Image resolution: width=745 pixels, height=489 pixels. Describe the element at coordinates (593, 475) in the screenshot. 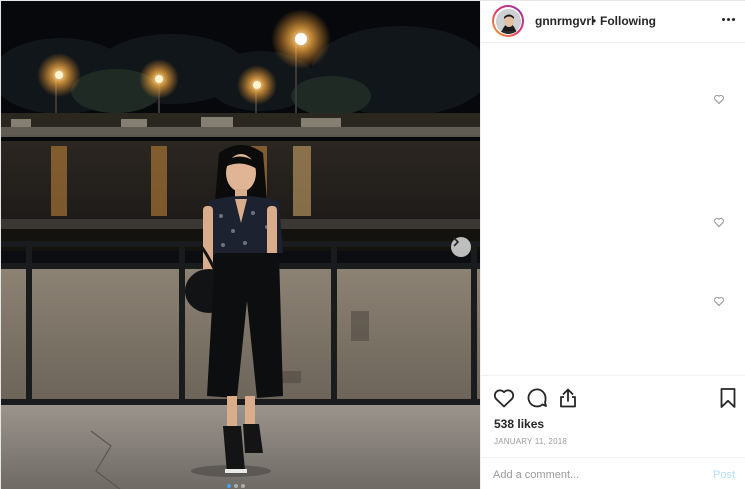

I see `add-comment-input` at that location.